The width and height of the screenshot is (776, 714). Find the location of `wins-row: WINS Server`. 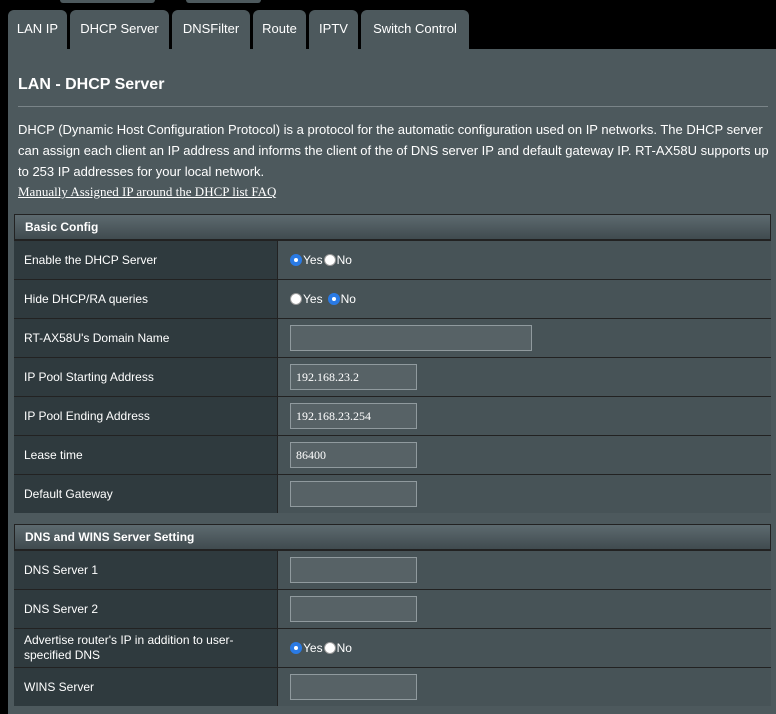

wins-row: WINS Server is located at coordinates (392, 686).